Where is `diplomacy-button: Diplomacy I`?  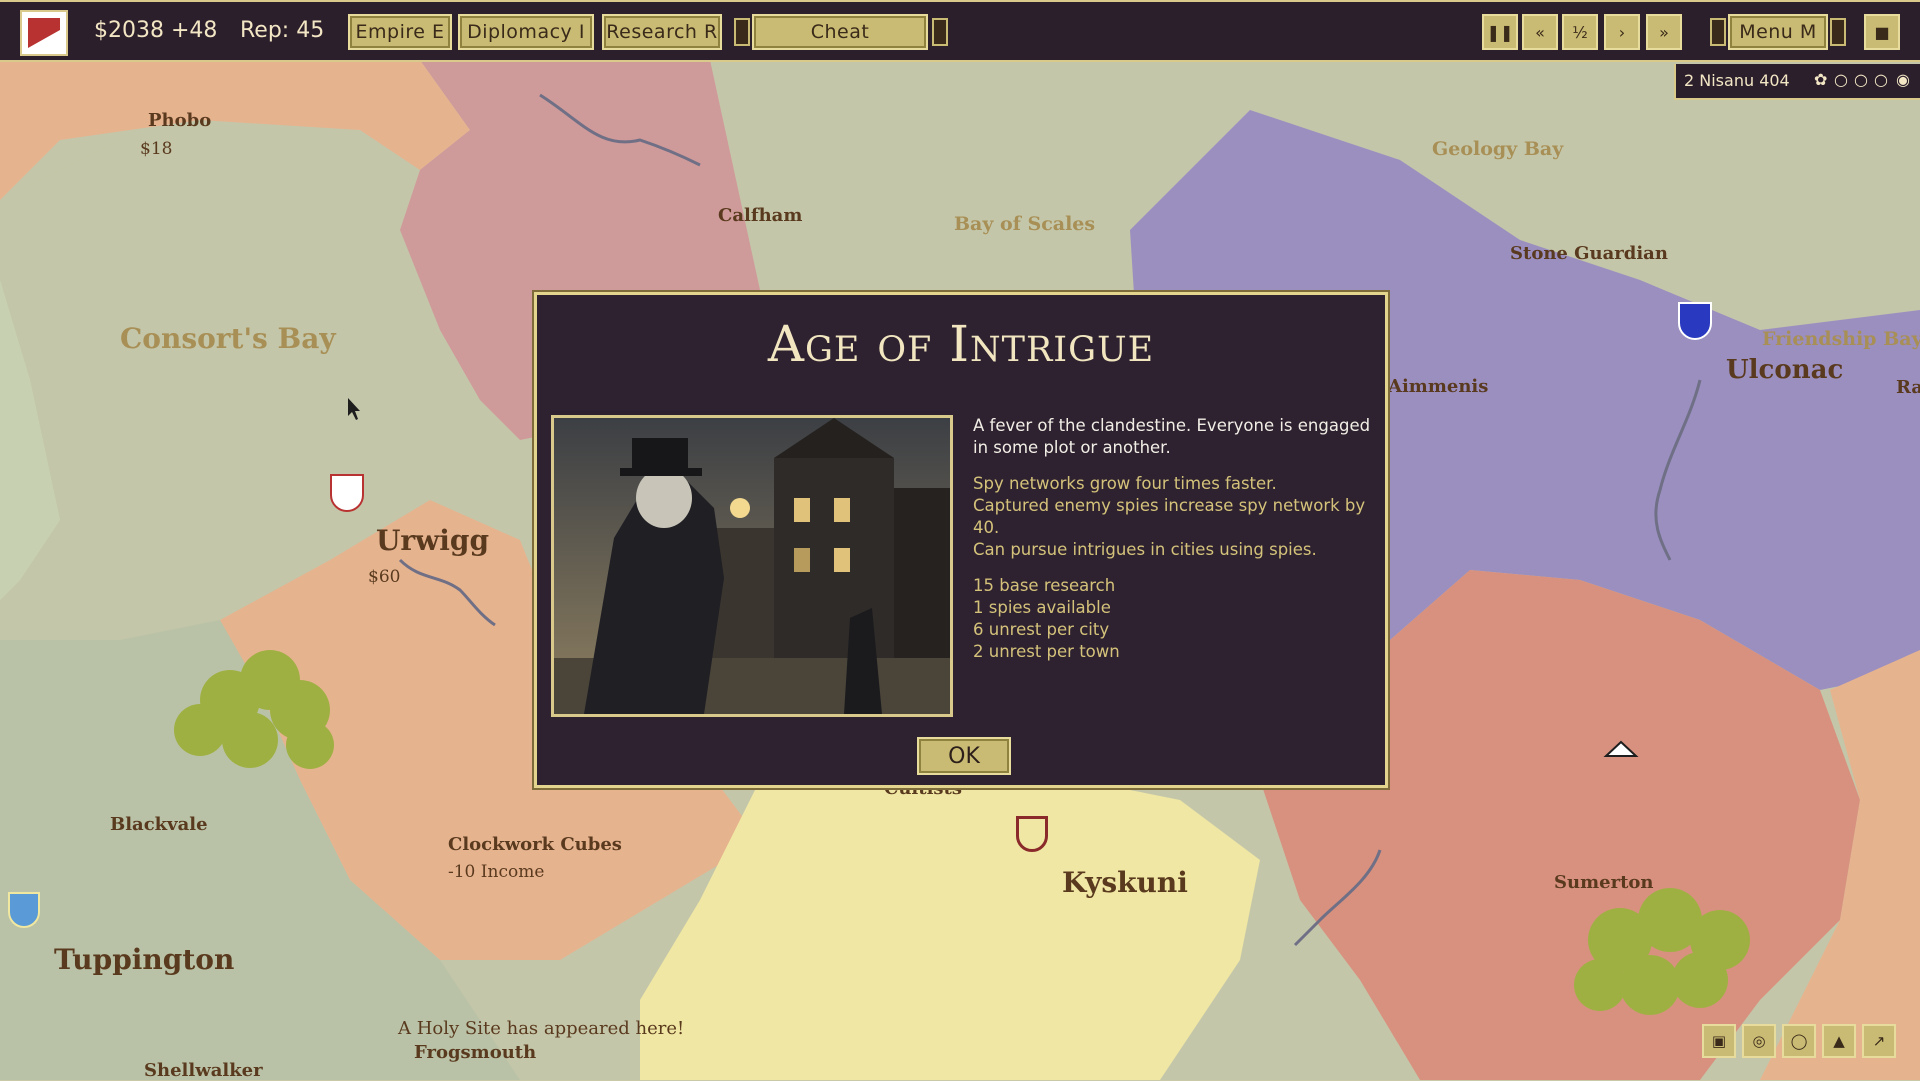
diplomacy-button: Diplomacy I is located at coordinates (526, 32).